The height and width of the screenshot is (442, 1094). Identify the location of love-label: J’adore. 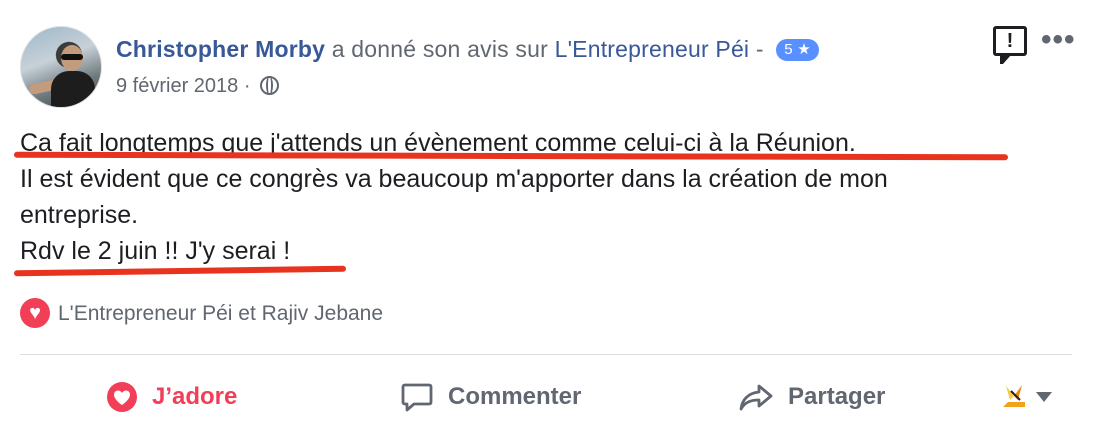
(195, 396).